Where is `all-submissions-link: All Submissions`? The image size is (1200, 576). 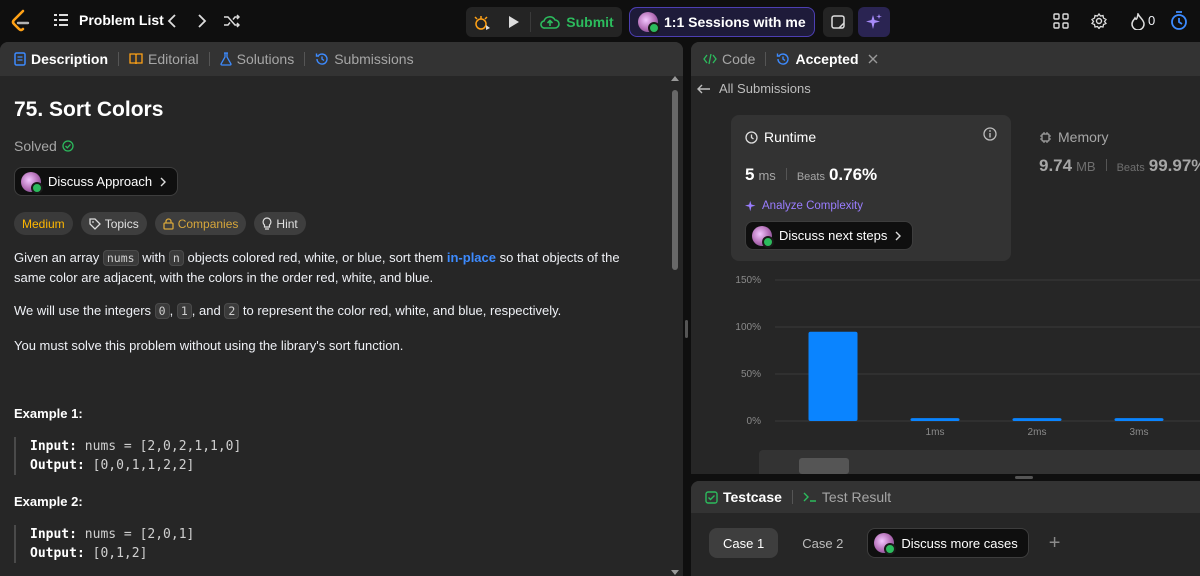
all-submissions-link: All Submissions is located at coordinates (754, 88).